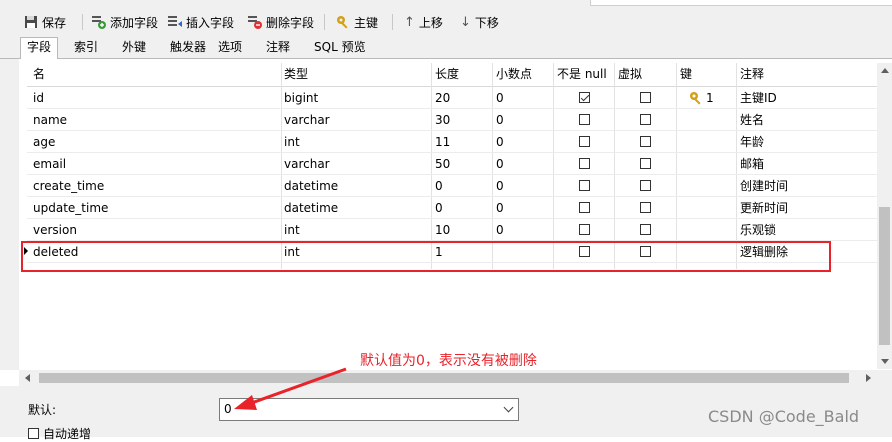 The width and height of the screenshot is (892, 442). I want to click on annotation-text: 默认值为0，表示没有被删除, so click(448, 361).